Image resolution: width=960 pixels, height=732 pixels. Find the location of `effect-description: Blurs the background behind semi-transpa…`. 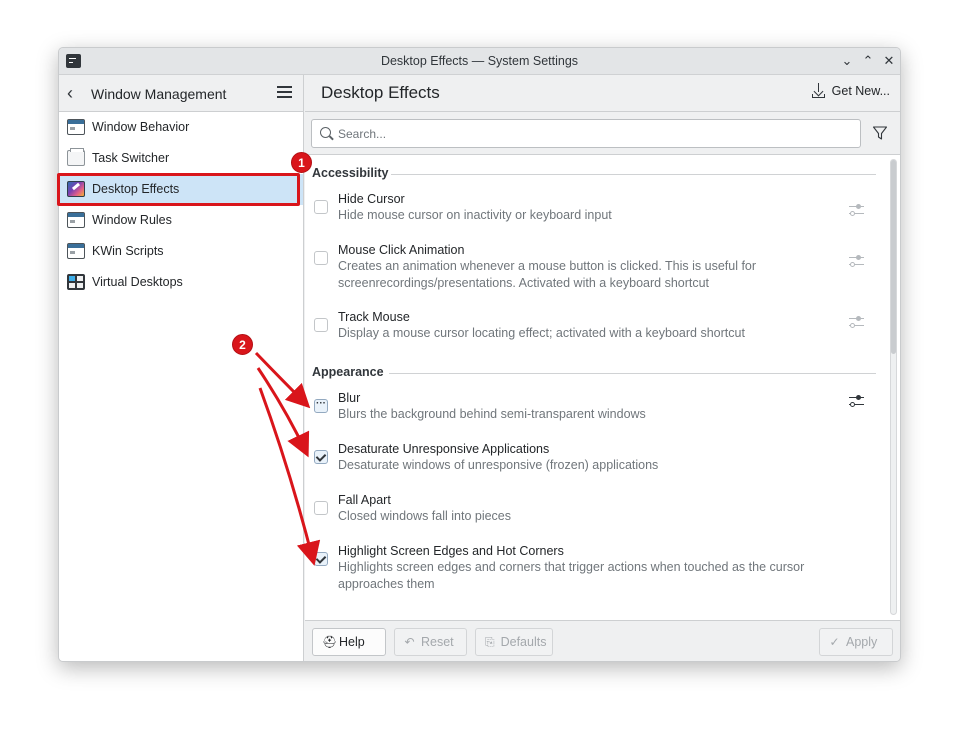

effect-description: Blurs the background behind semi-transpa… is located at coordinates (492, 414).